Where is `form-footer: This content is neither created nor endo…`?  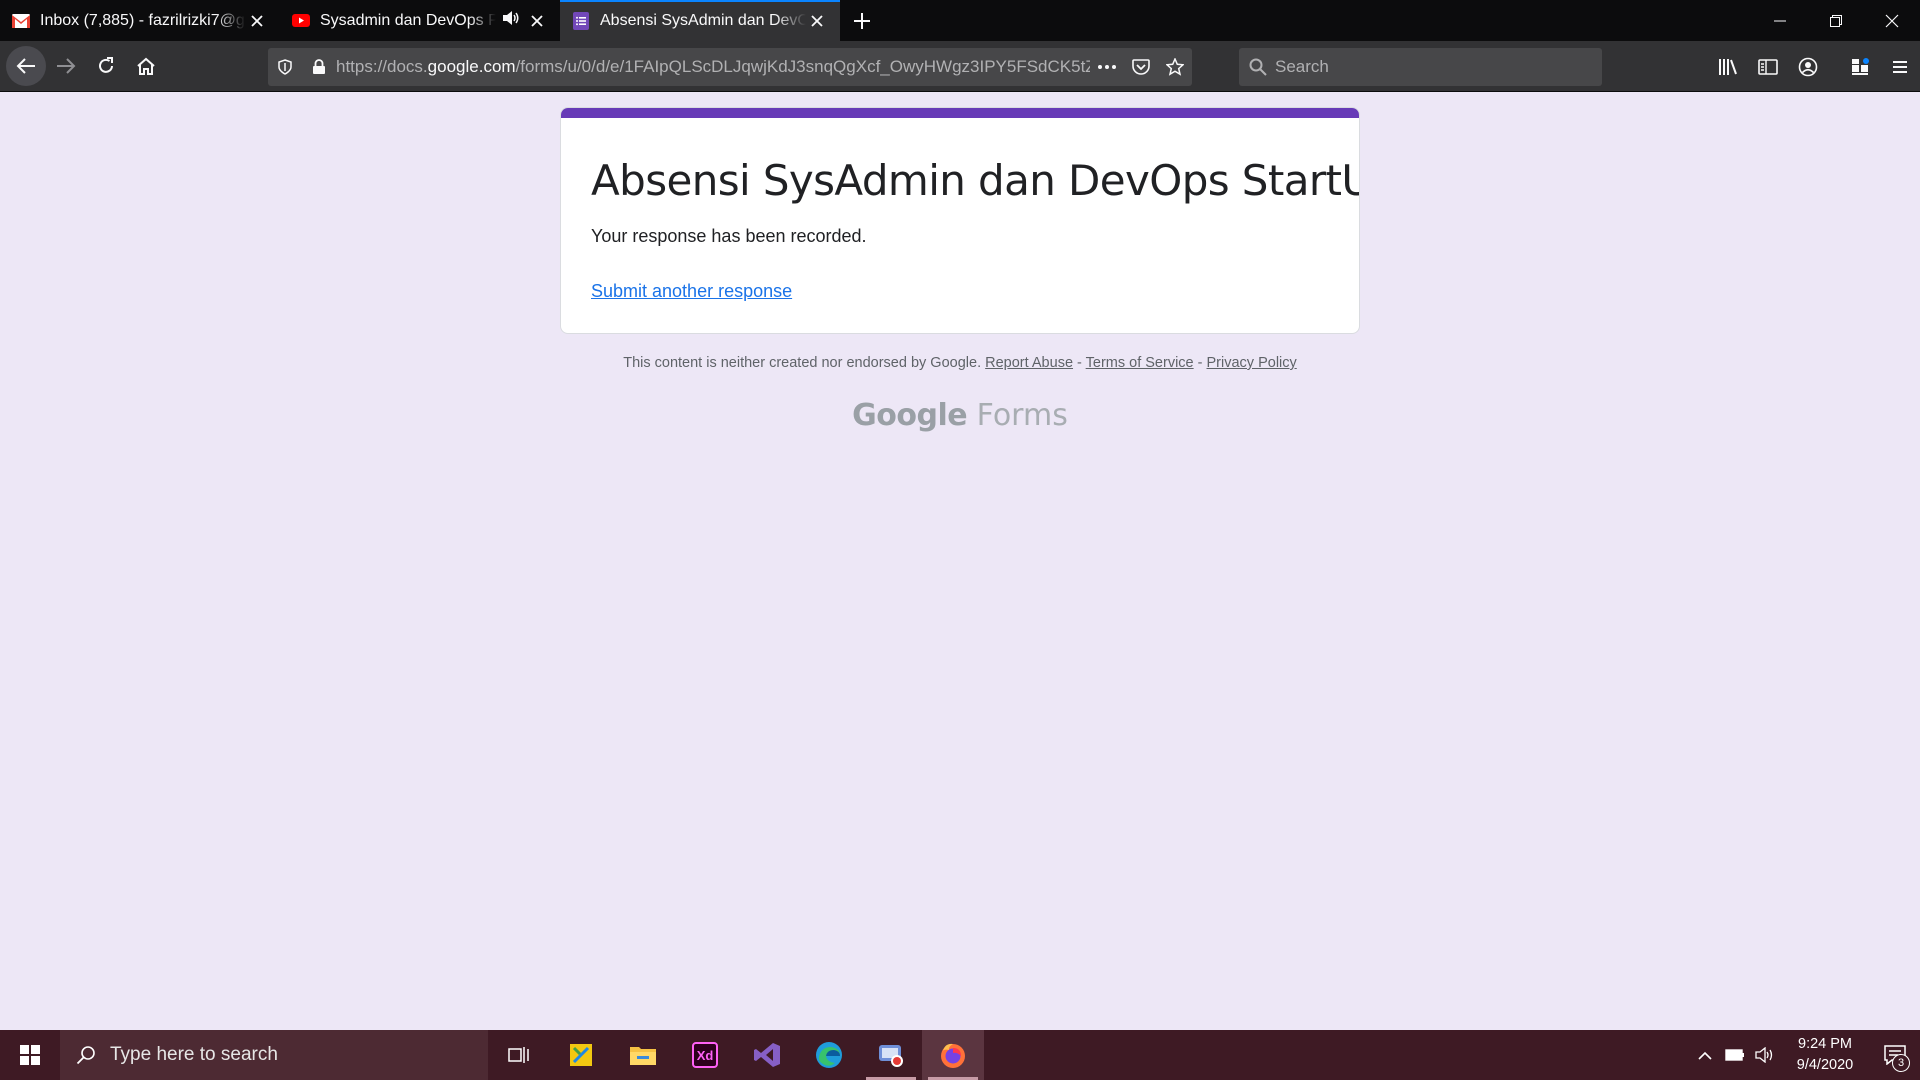
form-footer: This content is neither created nor endo… is located at coordinates (960, 363).